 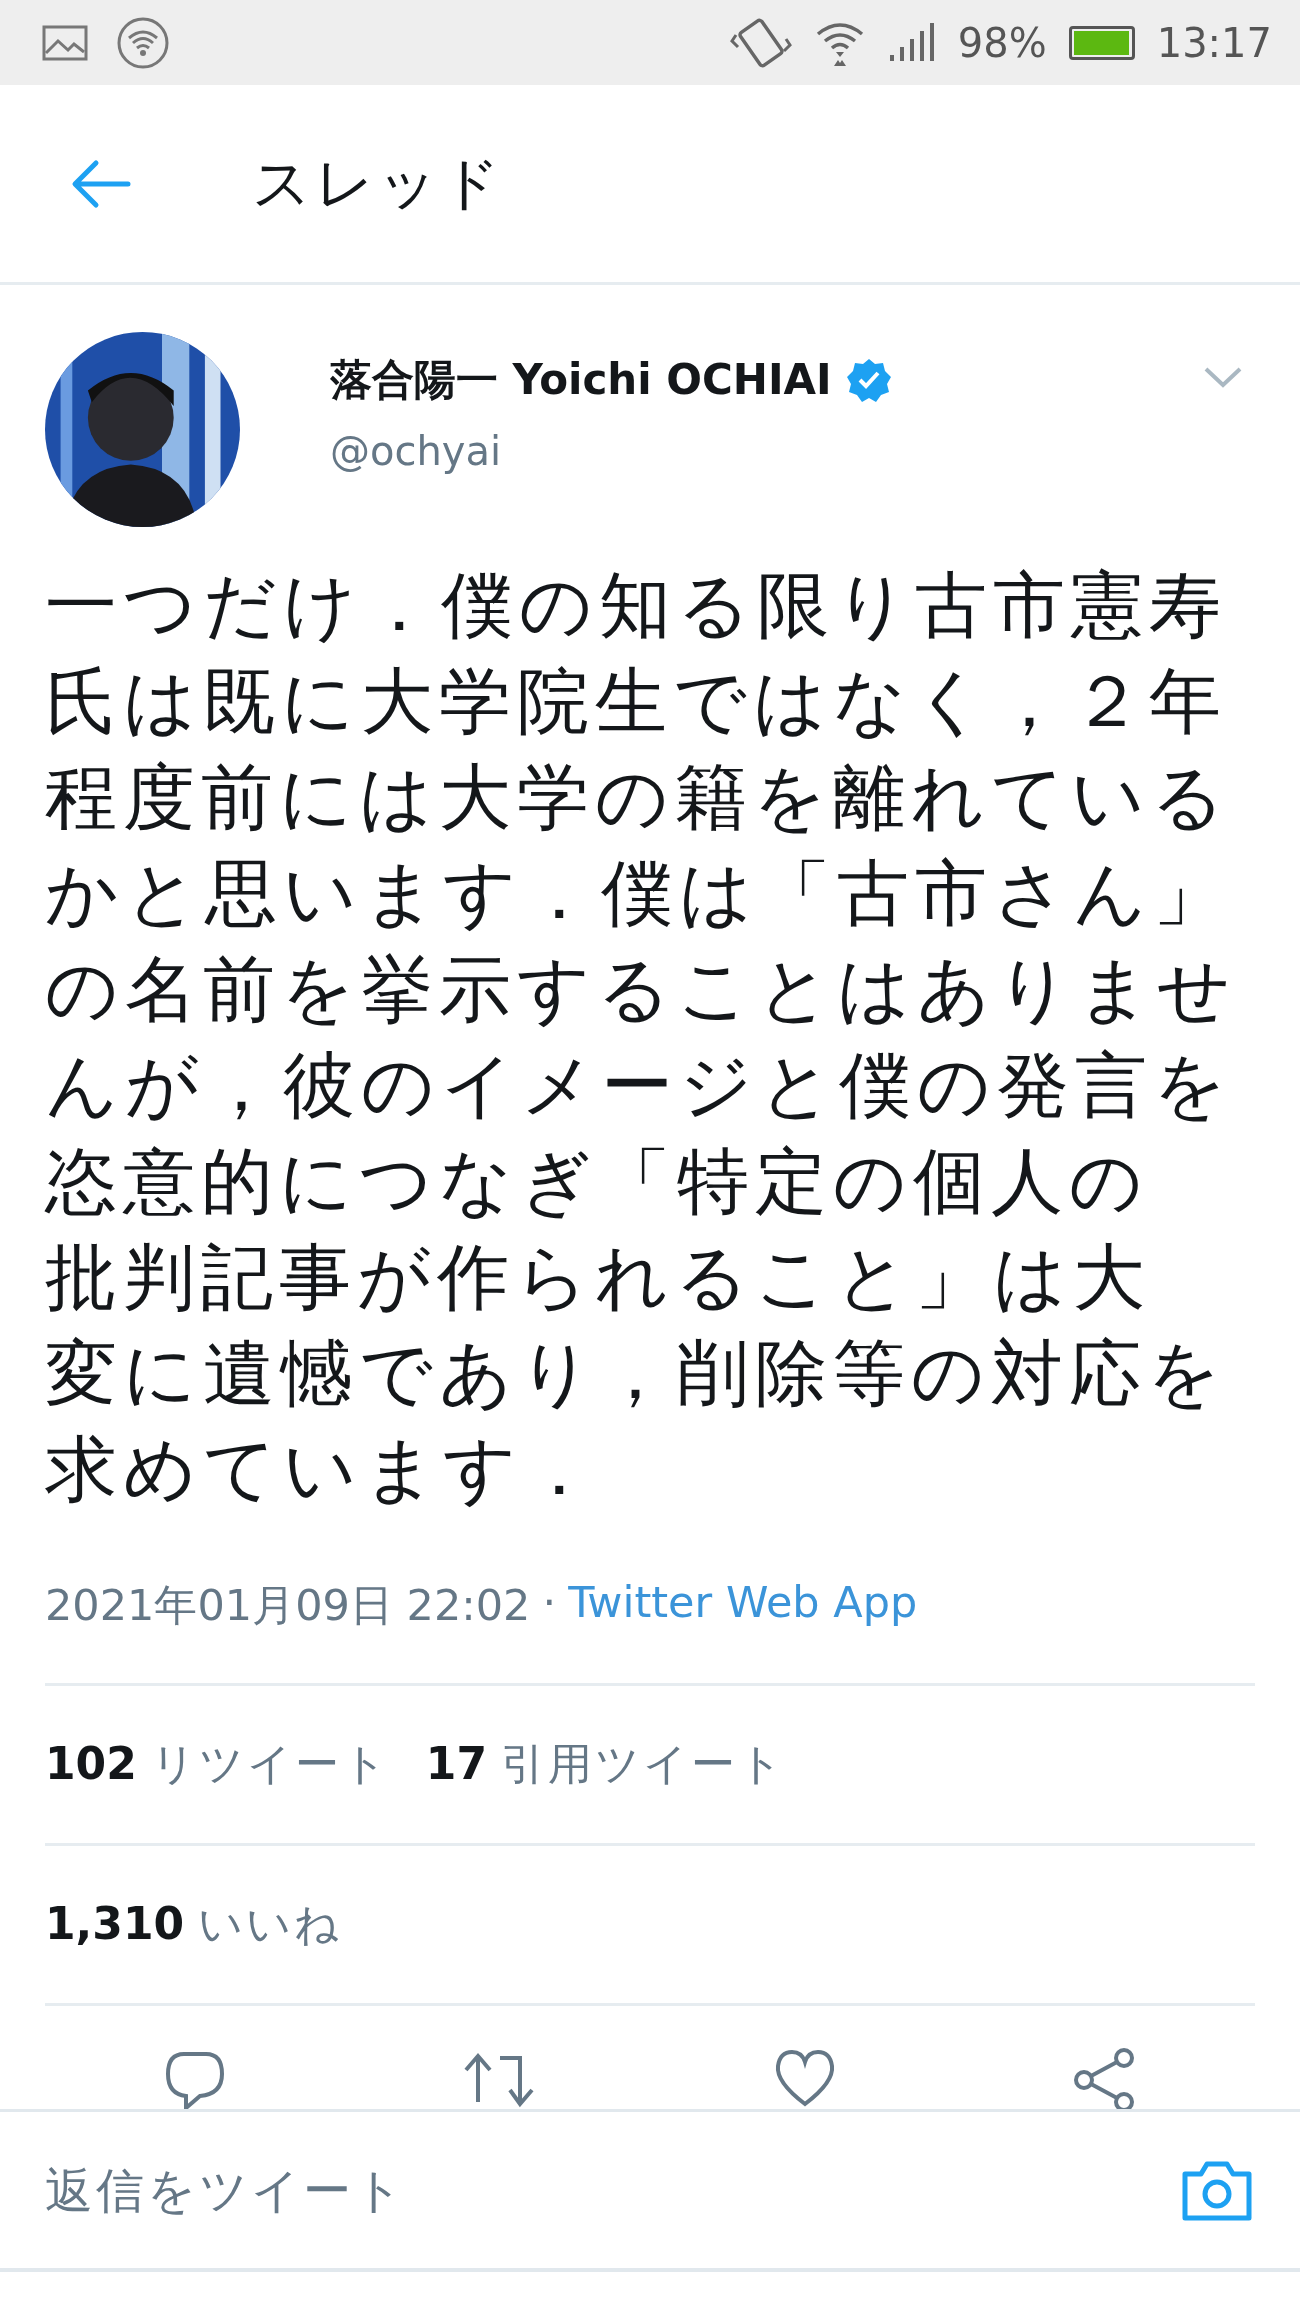 I want to click on stat-count: 1,310, so click(x=115, y=1923).